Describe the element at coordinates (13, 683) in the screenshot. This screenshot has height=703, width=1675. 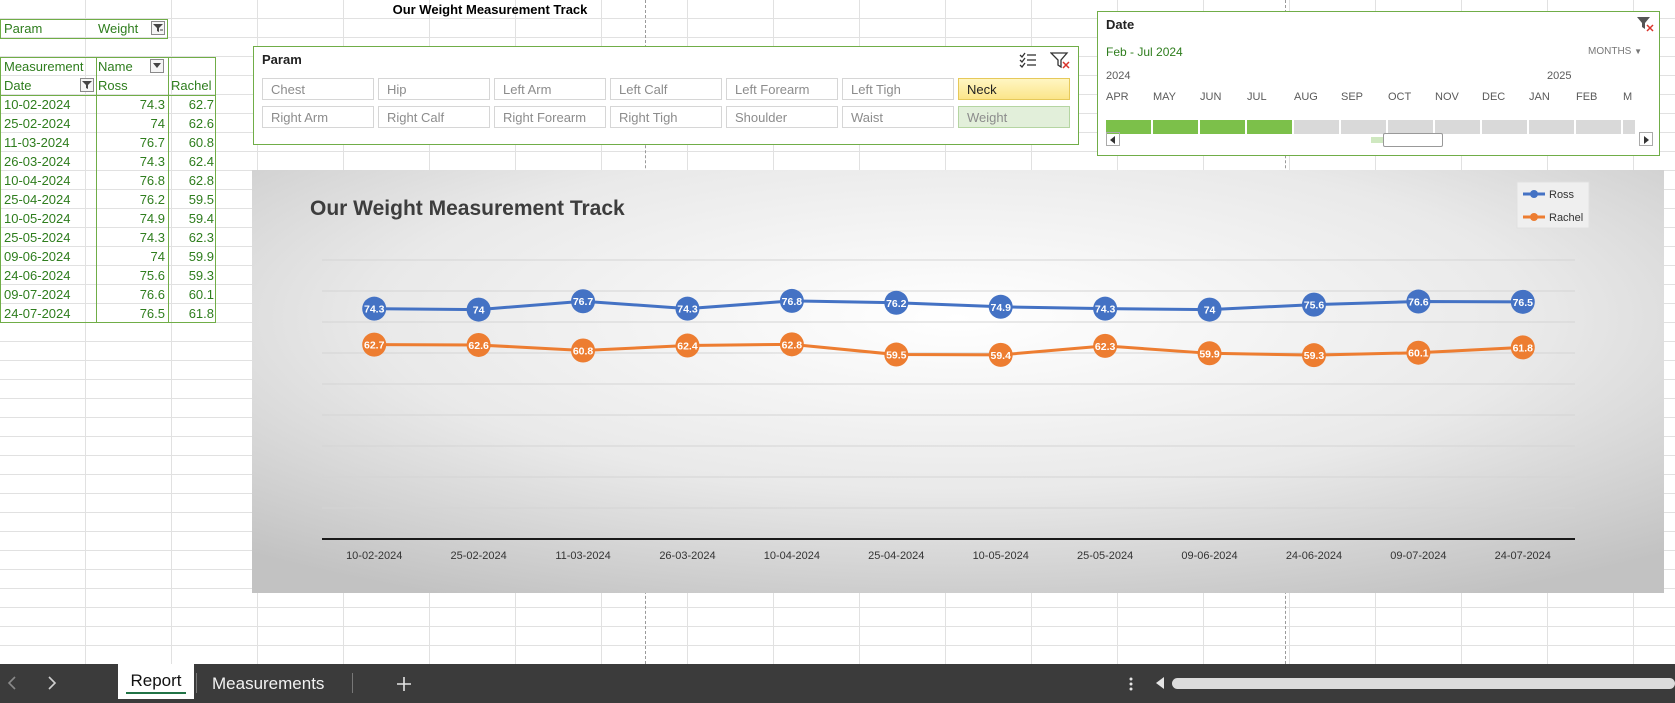
I see `prev-sheet-button` at that location.